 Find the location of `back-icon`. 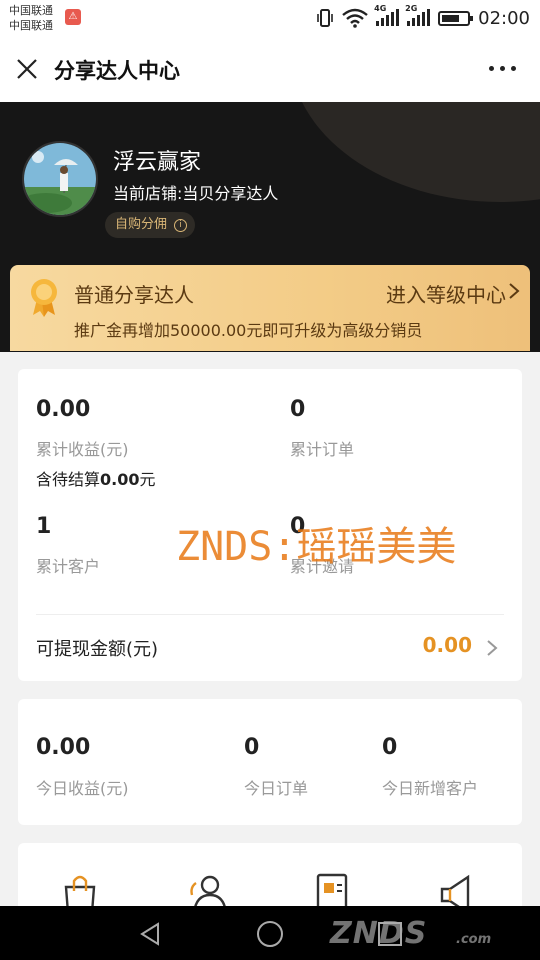

back-icon is located at coordinates (150, 934).